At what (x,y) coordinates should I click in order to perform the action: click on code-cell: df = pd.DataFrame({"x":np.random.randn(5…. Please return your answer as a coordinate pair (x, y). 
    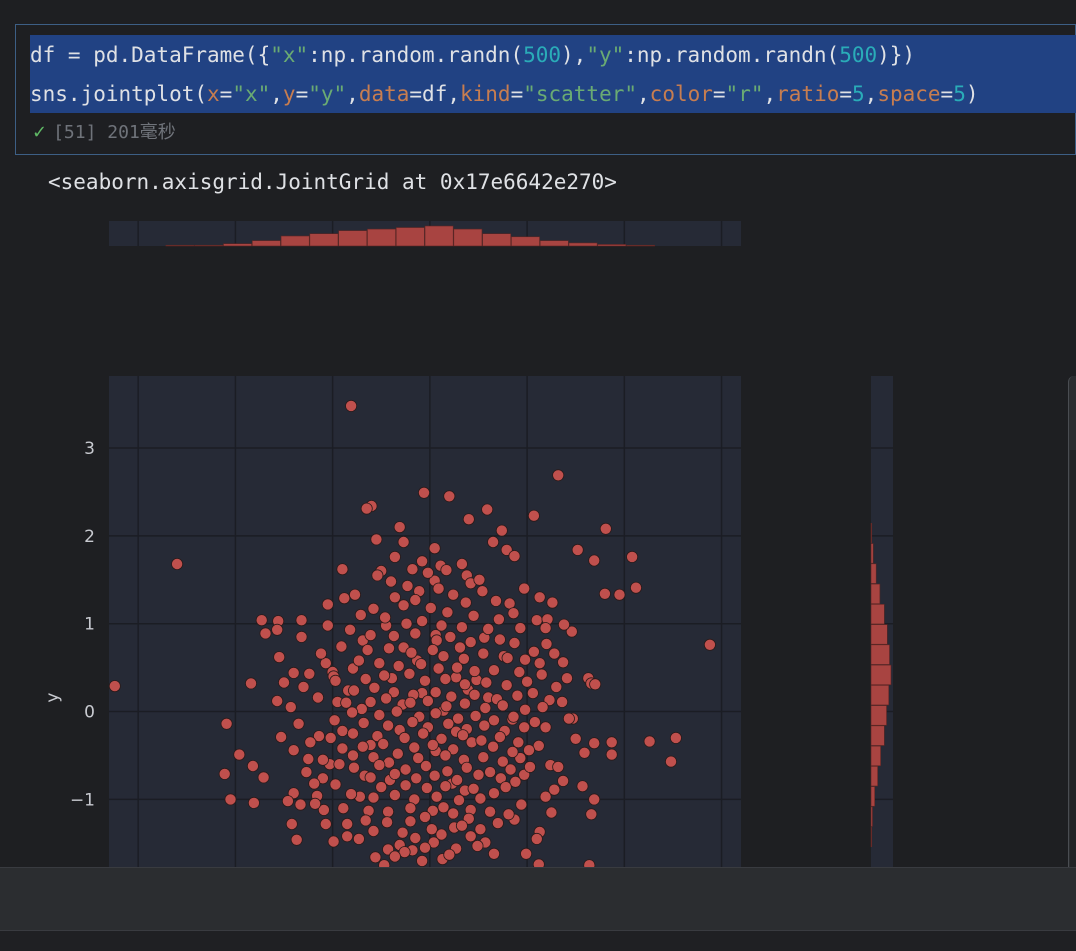
    Looking at the image, I should click on (545, 89).